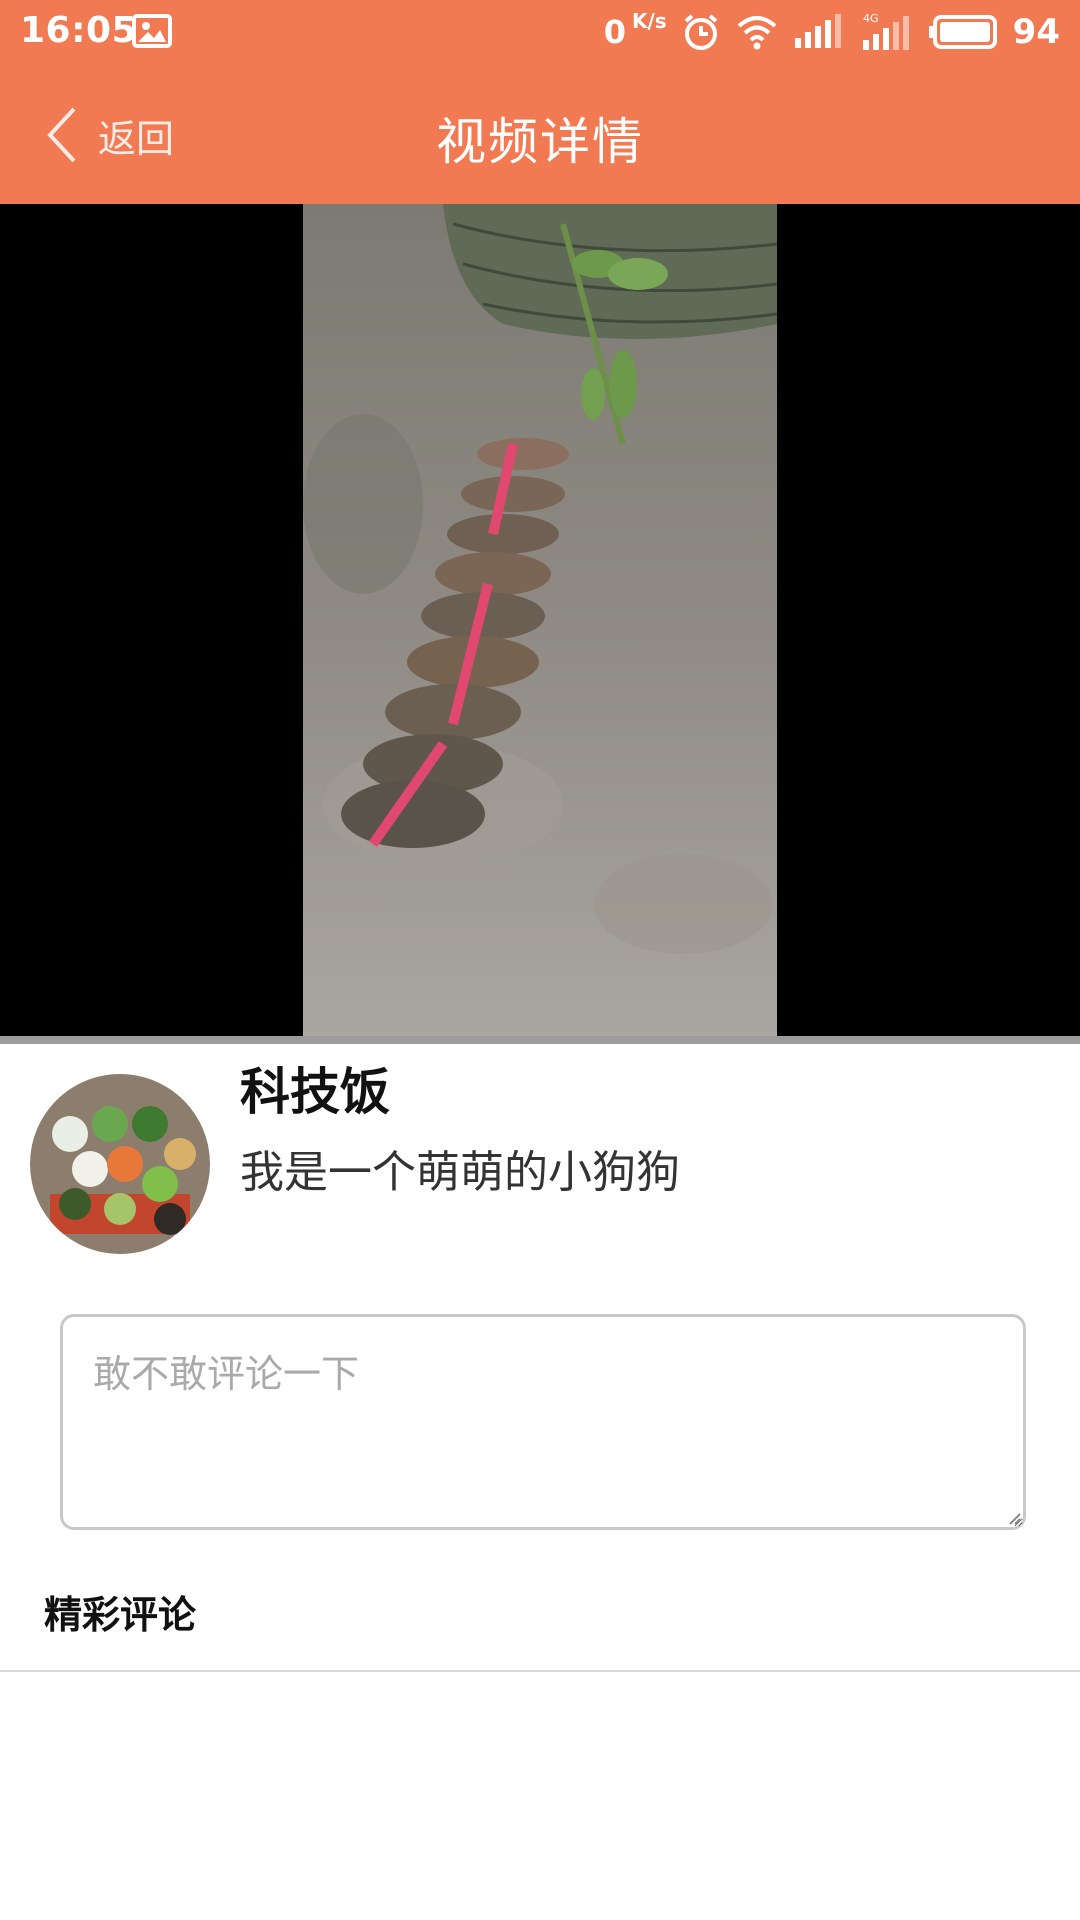  Describe the element at coordinates (649, 21) in the screenshot. I see `net-speed-unit: K/s` at that location.